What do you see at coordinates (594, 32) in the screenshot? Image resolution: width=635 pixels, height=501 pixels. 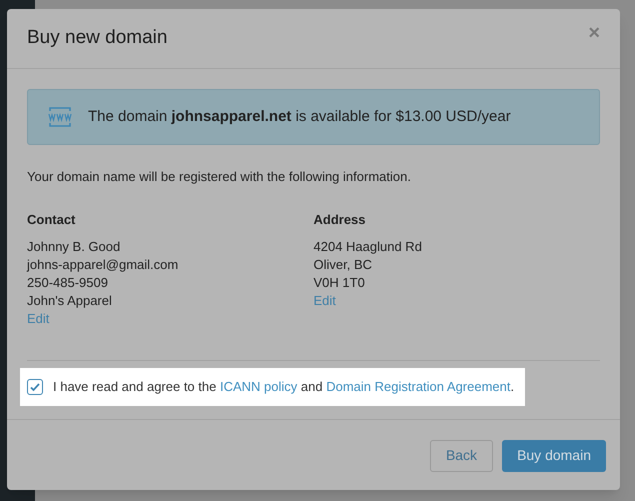 I see `close-button: ×` at bounding box center [594, 32].